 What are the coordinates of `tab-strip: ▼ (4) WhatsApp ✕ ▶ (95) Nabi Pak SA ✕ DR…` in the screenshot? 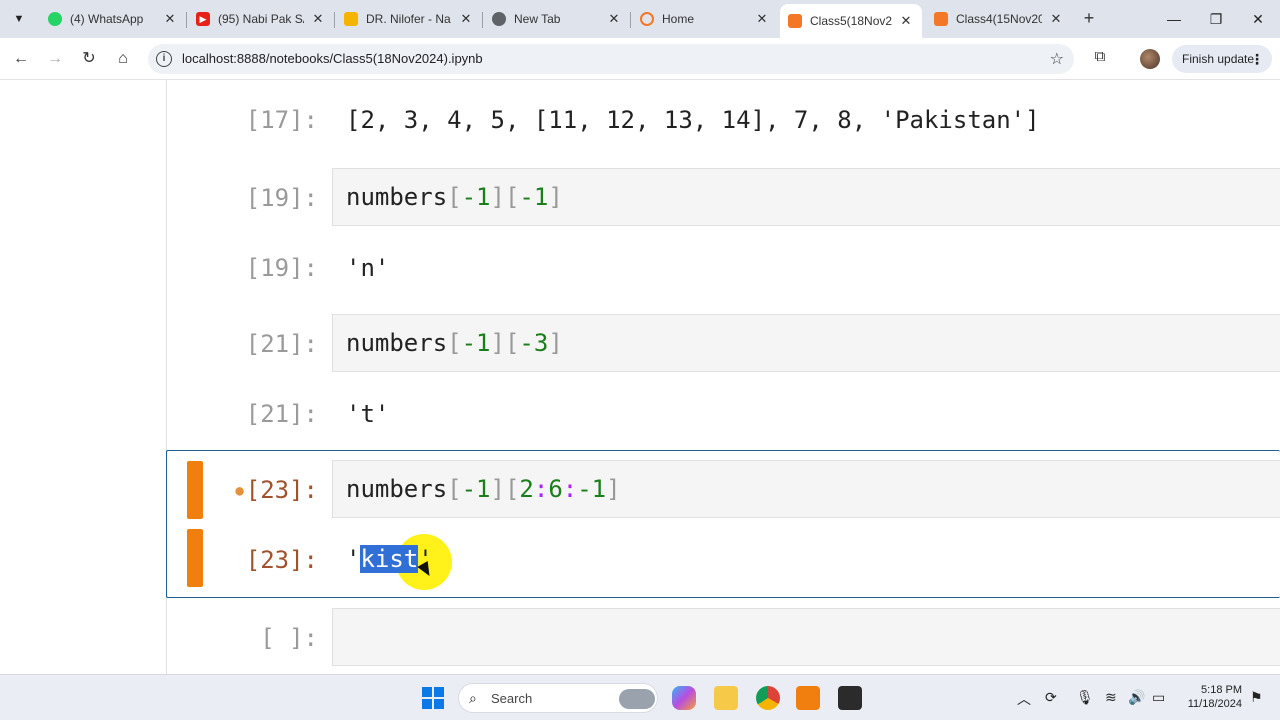 It's located at (640, 19).